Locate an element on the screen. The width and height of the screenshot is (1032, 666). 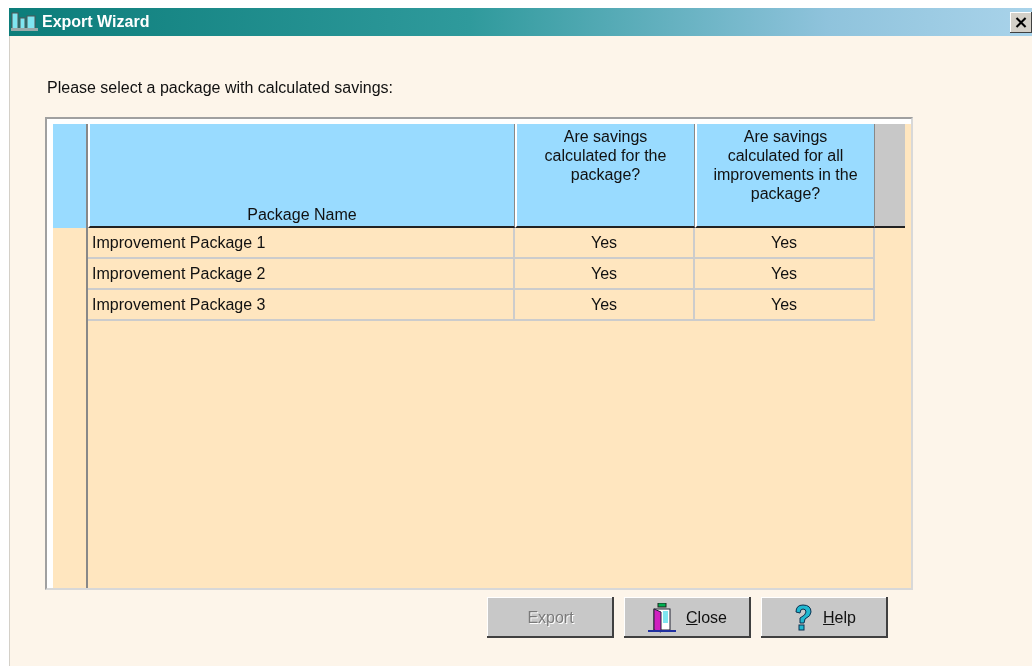
help-button: Help is located at coordinates (824, 617).